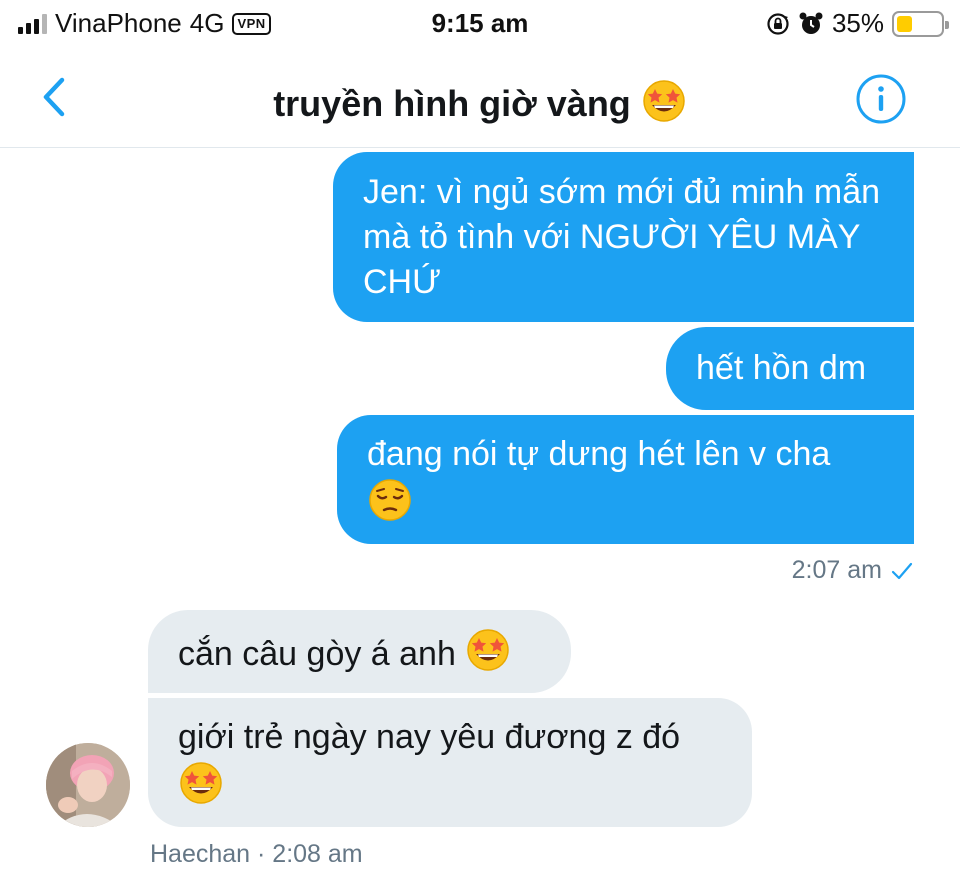 This screenshot has width=960, height=878. I want to click on received-message: cắn câu gòy á anh, so click(359, 651).